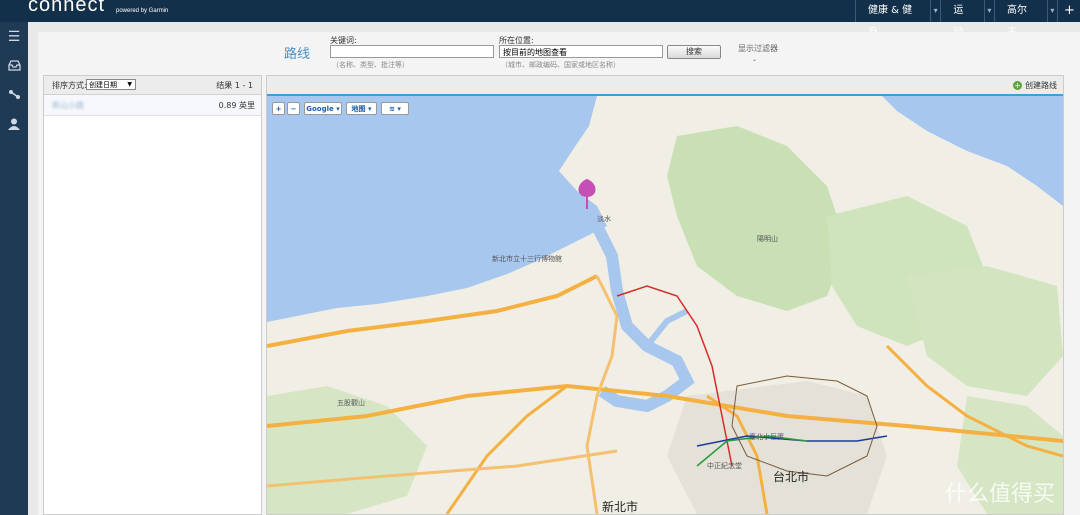 This screenshot has width=1080, height=515. Describe the element at coordinates (14, 95) in the screenshot. I see `connections-icon` at that location.